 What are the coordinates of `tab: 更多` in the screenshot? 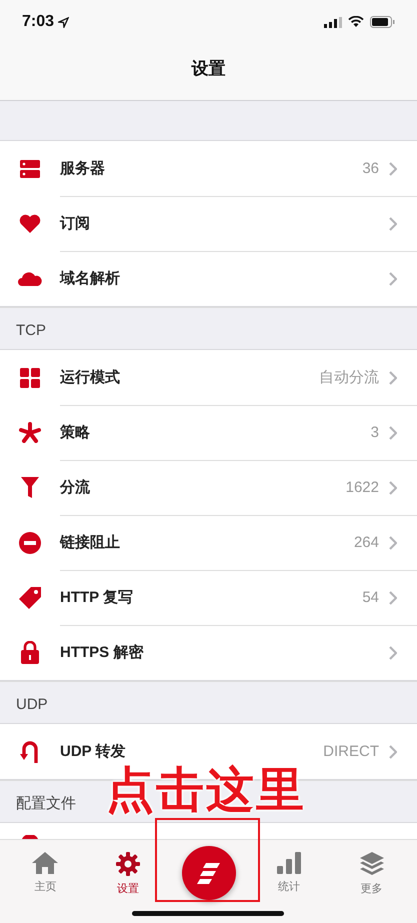 It's located at (371, 881).